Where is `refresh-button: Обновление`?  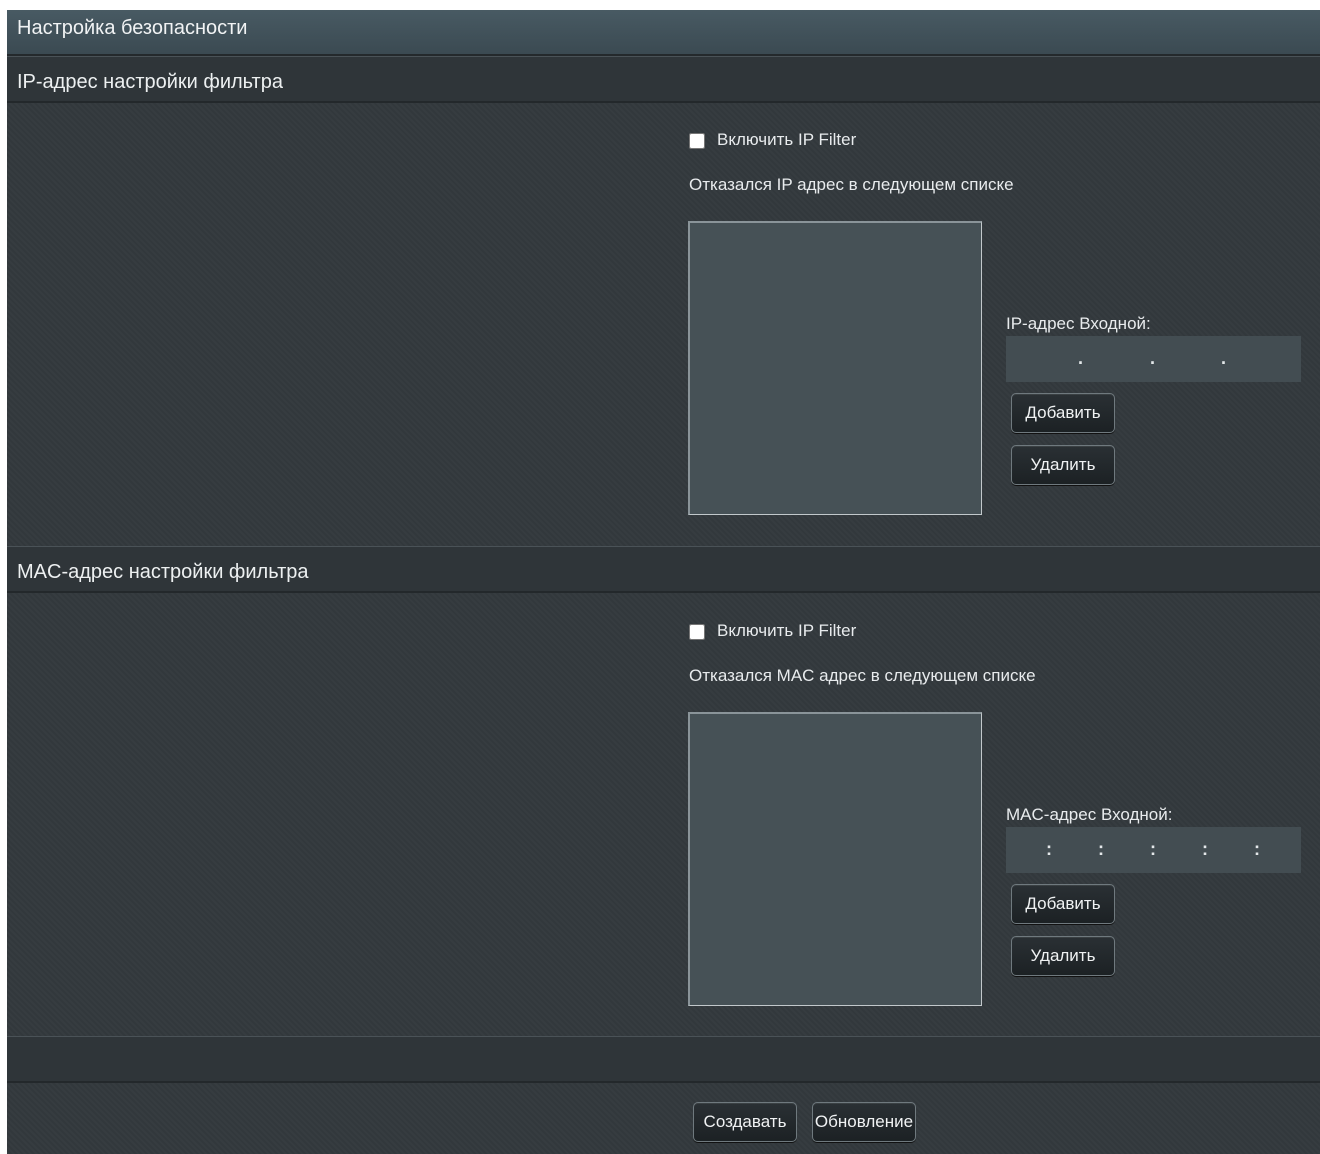 refresh-button: Обновление is located at coordinates (864, 1122).